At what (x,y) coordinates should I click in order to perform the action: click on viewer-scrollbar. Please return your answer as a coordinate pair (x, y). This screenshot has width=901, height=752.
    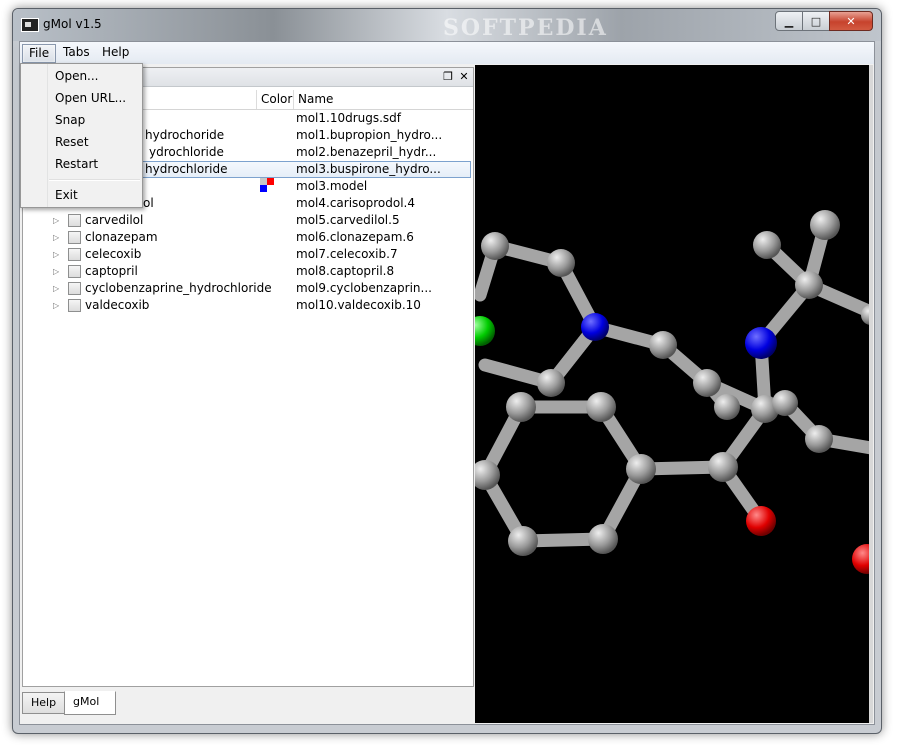
    Looking at the image, I should click on (871, 394).